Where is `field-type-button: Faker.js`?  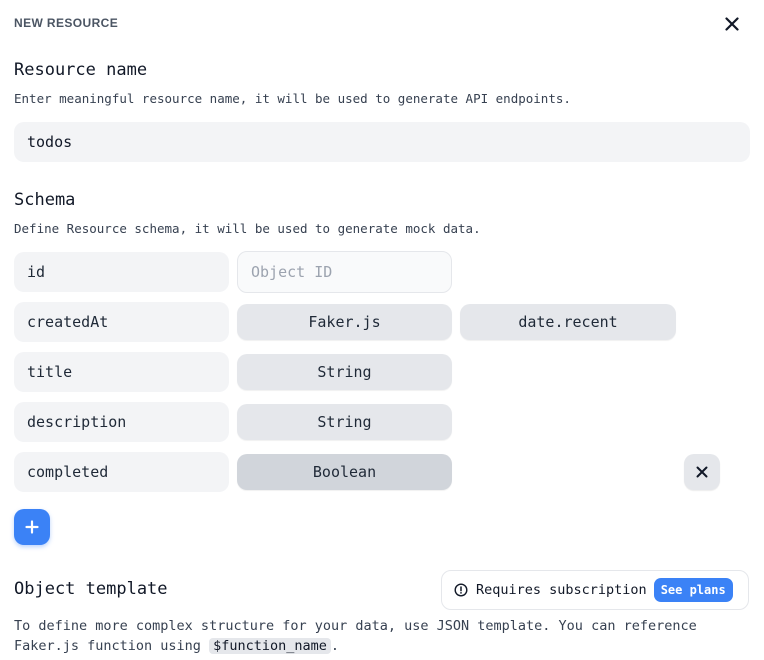
field-type-button: Faker.js is located at coordinates (344, 322).